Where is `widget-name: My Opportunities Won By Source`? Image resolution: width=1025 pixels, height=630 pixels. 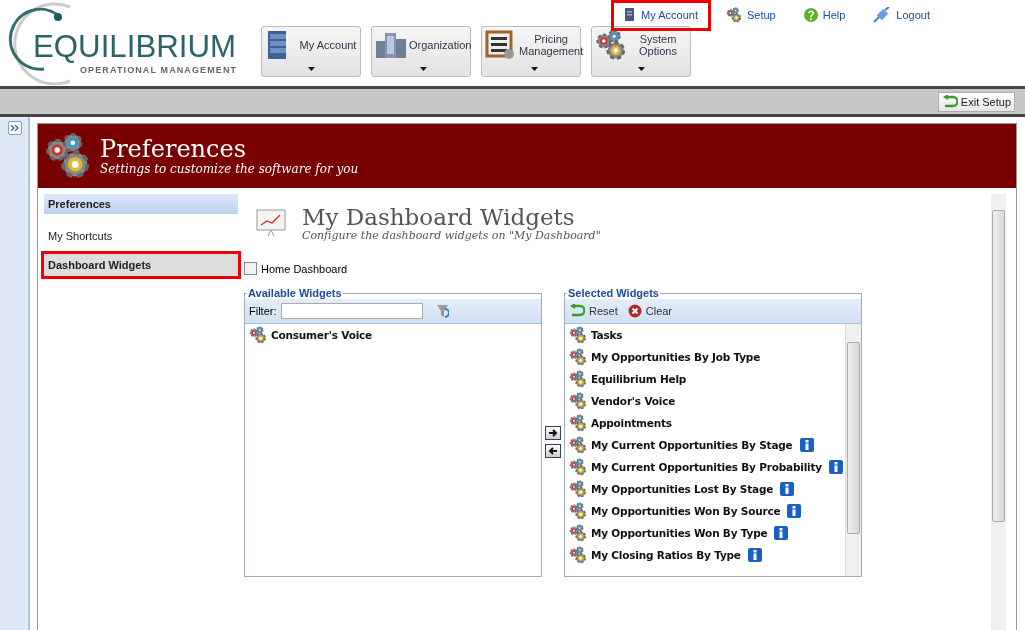 widget-name: My Opportunities Won By Source is located at coordinates (686, 511).